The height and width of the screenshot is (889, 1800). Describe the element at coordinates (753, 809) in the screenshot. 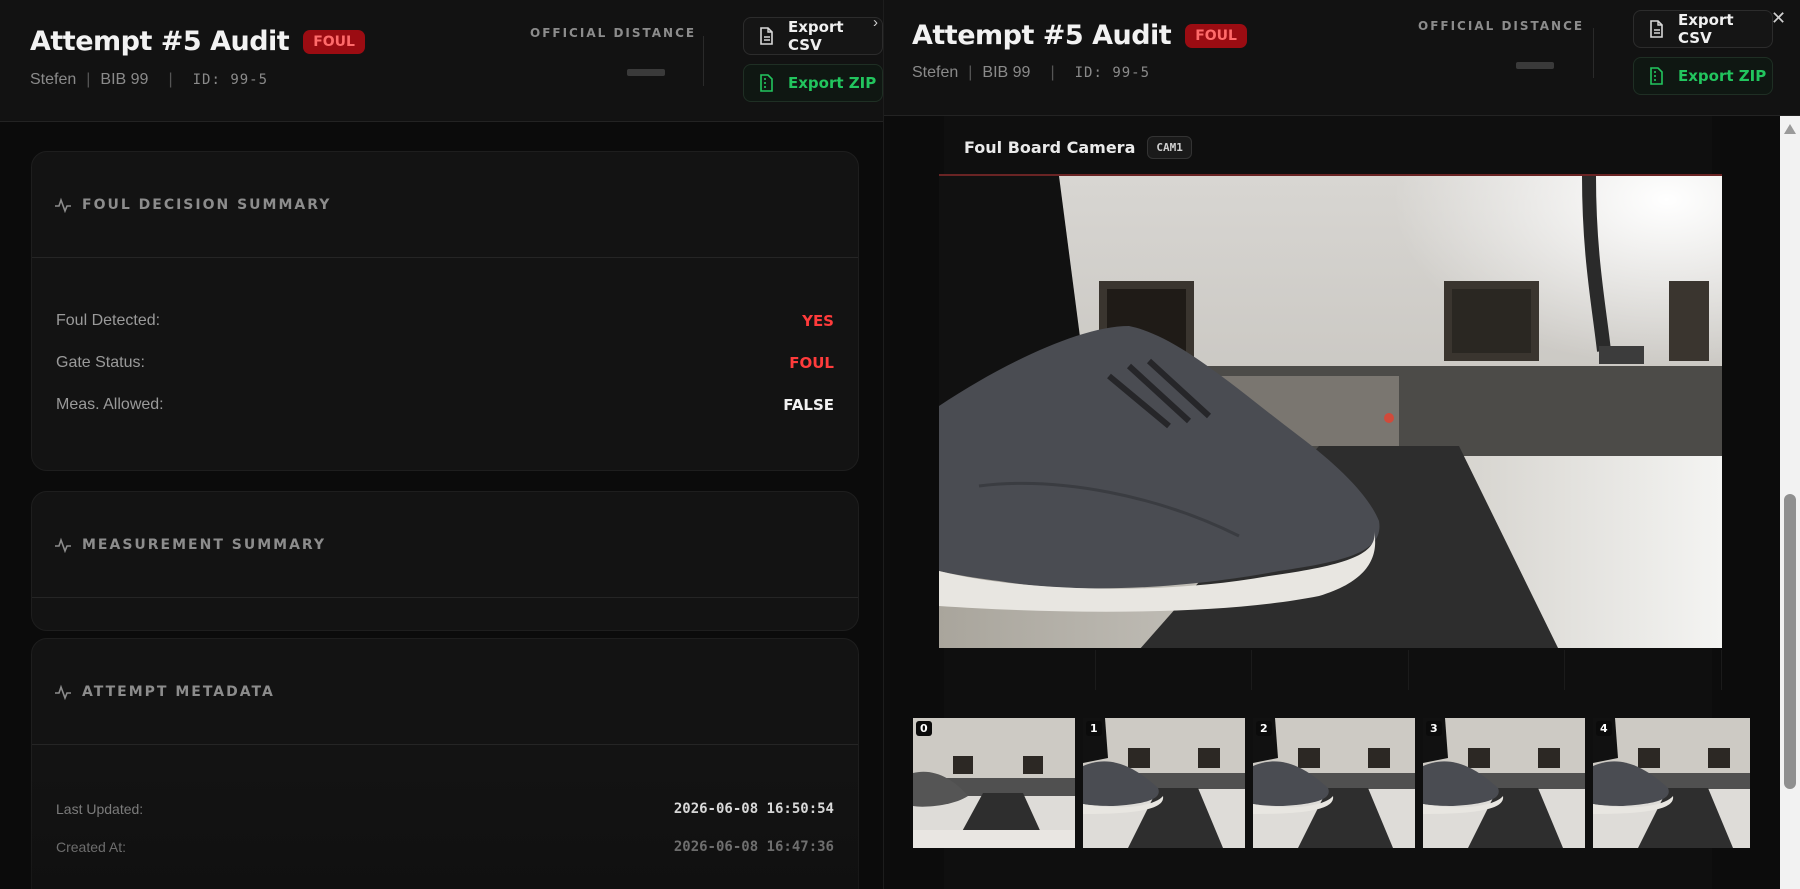

I see `row-value: 2026-06-08 16:50:54` at that location.